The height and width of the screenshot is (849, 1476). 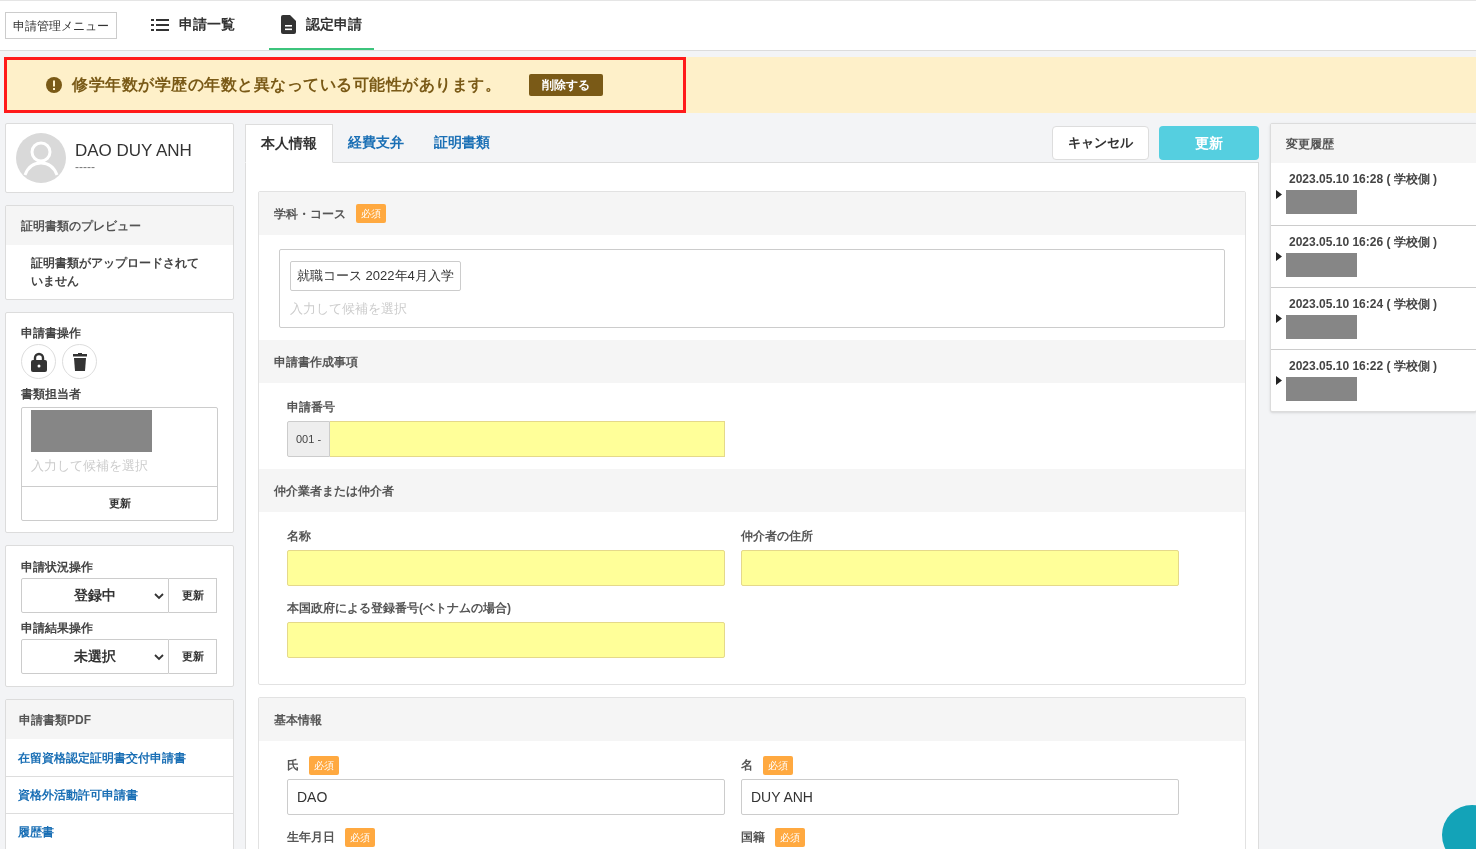 What do you see at coordinates (753, 837) in the screenshot?
I see `field-label: 国籍` at bounding box center [753, 837].